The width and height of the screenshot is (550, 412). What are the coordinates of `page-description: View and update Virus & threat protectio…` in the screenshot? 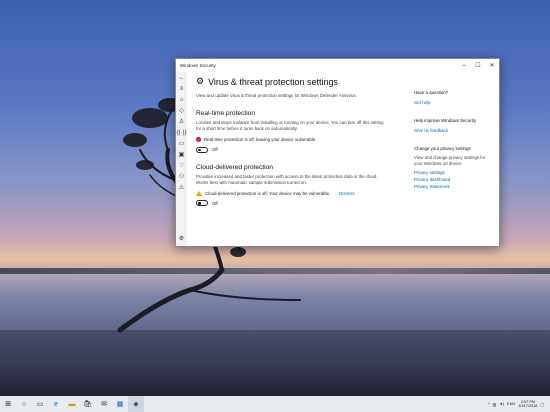 It's located at (276, 95).